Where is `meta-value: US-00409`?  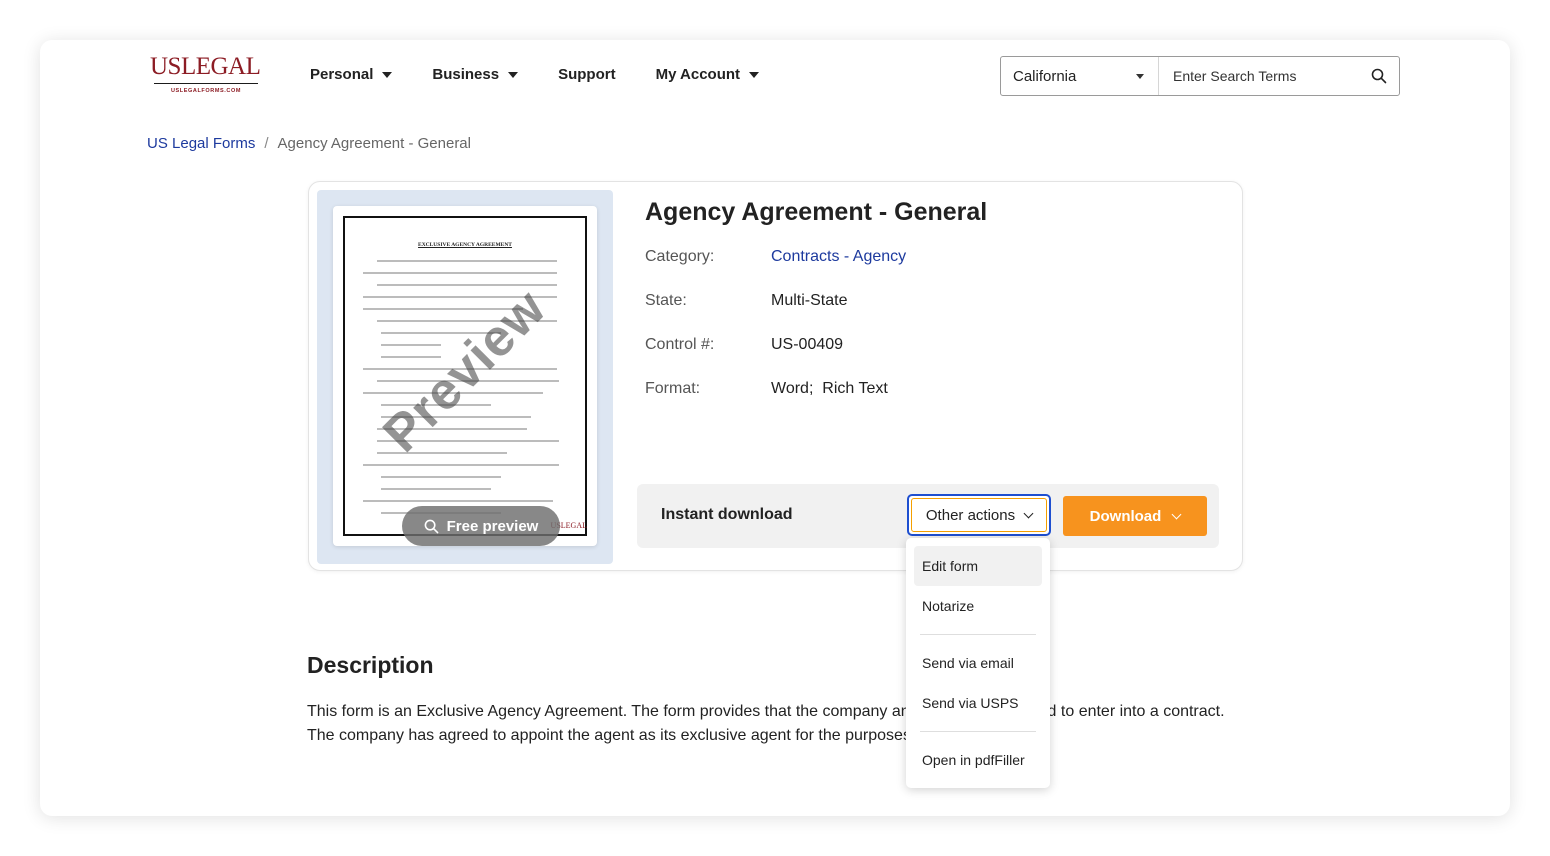
meta-value: US-00409 is located at coordinates (807, 344).